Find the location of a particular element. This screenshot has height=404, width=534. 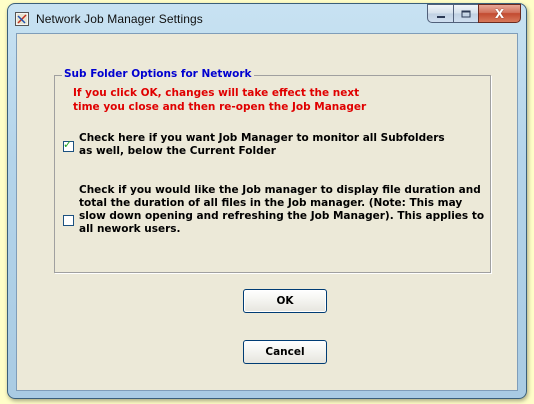

caption-buttons: X is located at coordinates (474, 13).